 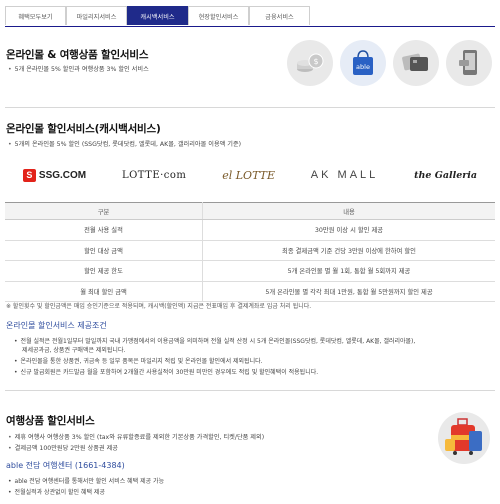 I want to click on ssg-mark-icon: S, so click(x=29, y=175).